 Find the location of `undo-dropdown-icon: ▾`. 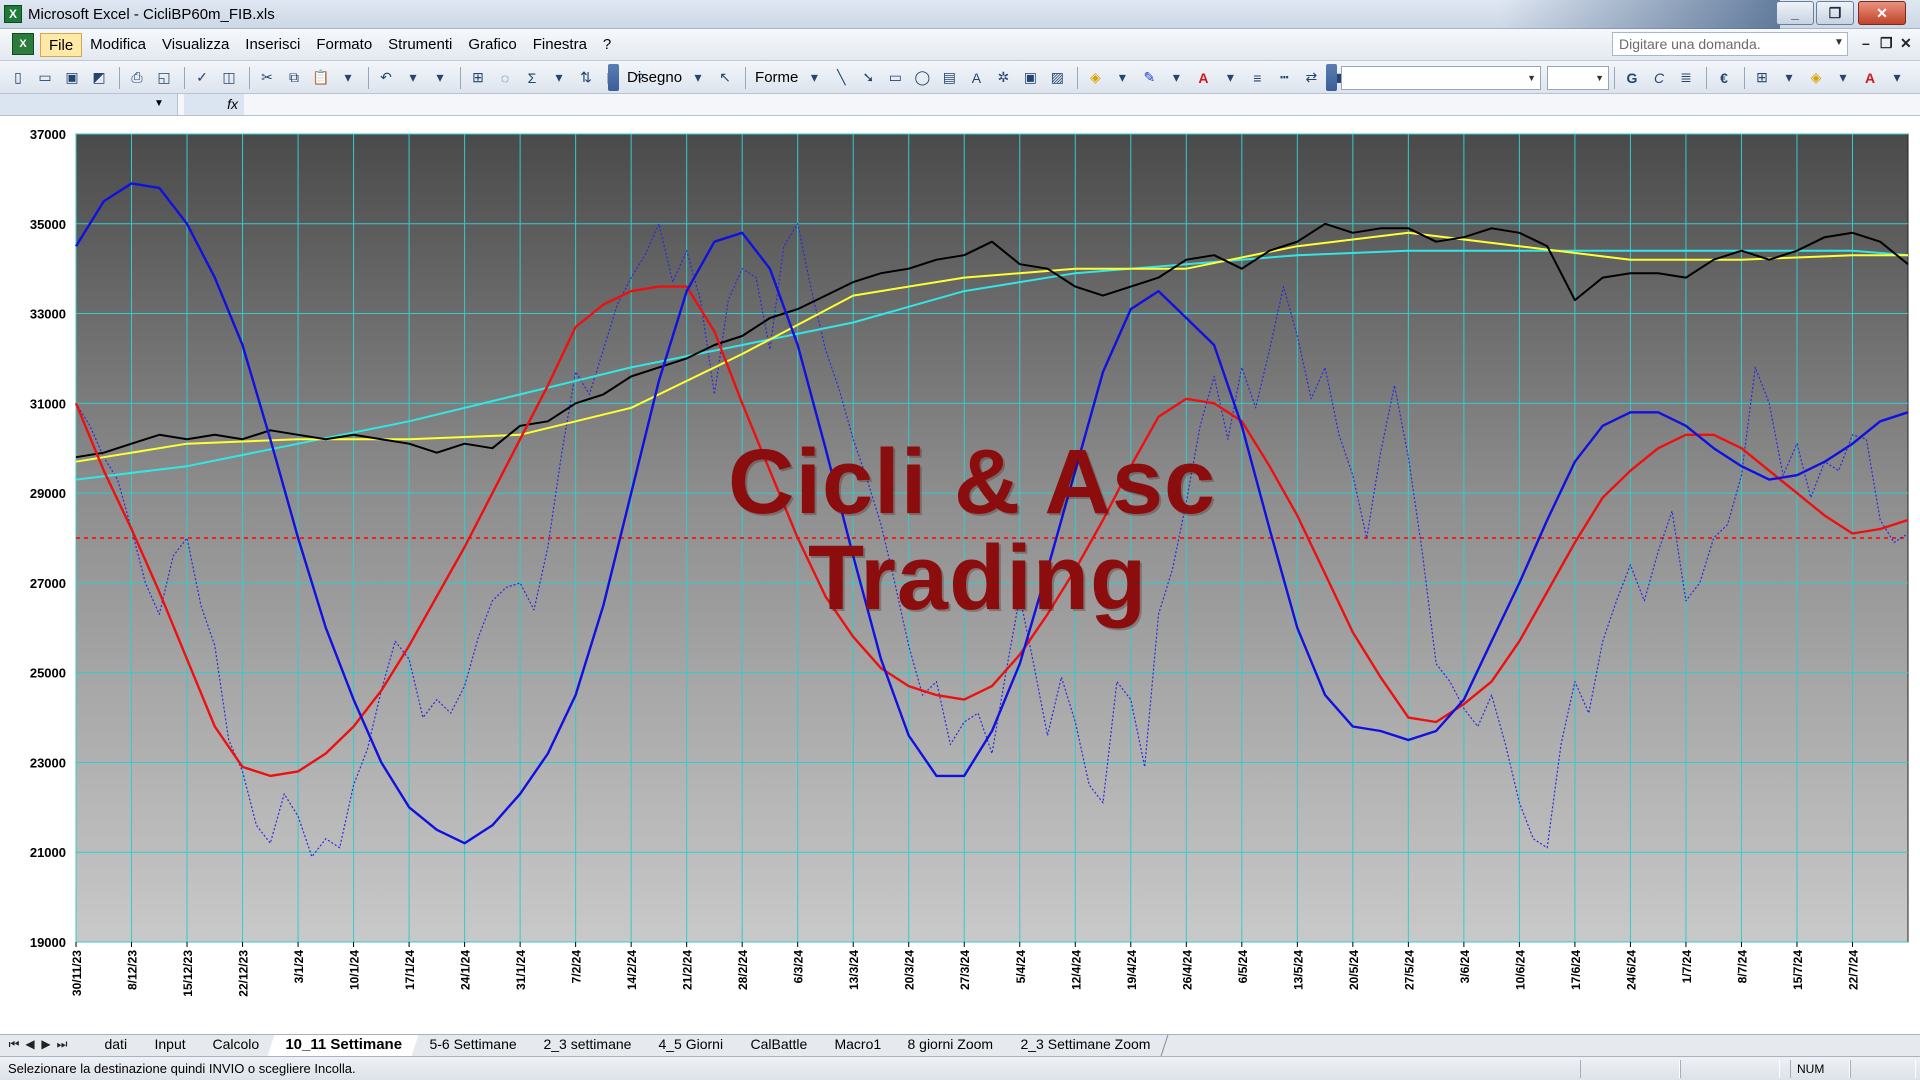

undo-dropdown-icon: ▾ is located at coordinates (413, 78).